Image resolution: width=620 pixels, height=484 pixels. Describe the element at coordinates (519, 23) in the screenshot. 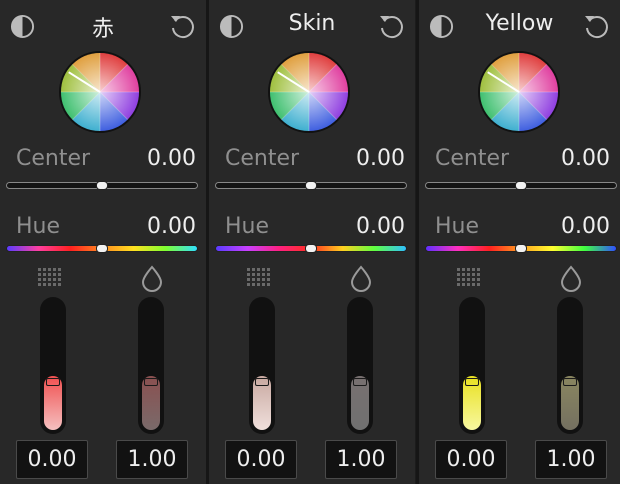

I see `panel-title: Yellow` at that location.